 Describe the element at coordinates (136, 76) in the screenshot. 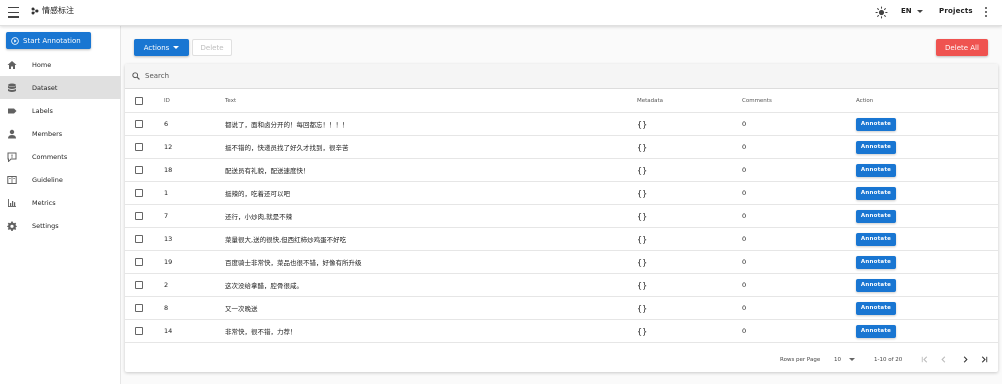

I see `search-icon` at that location.